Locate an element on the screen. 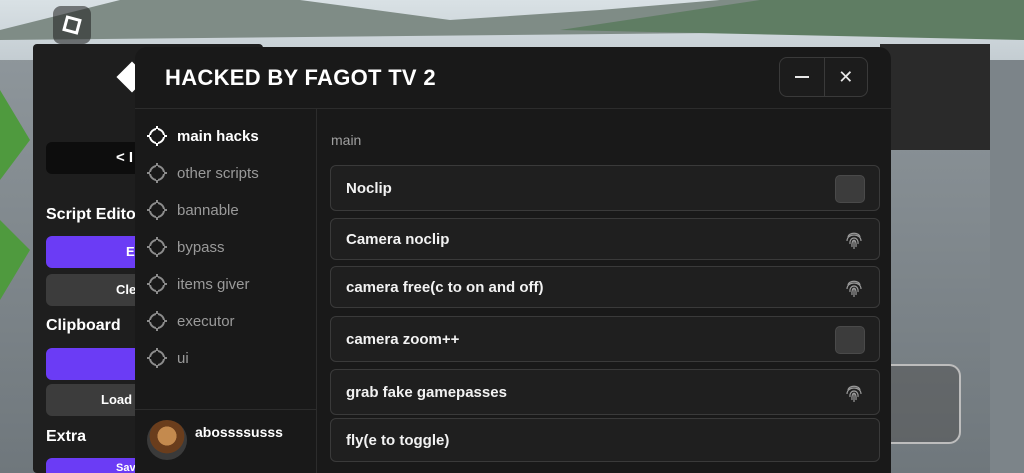  sidebar-item-label: bypass is located at coordinates (201, 247).